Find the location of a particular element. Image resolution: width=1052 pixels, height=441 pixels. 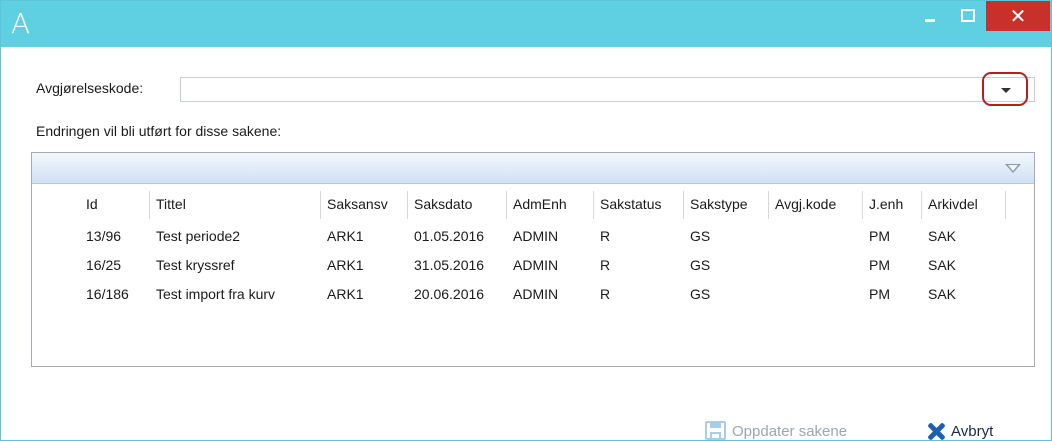

column-header-title: Tittel is located at coordinates (235, 205).